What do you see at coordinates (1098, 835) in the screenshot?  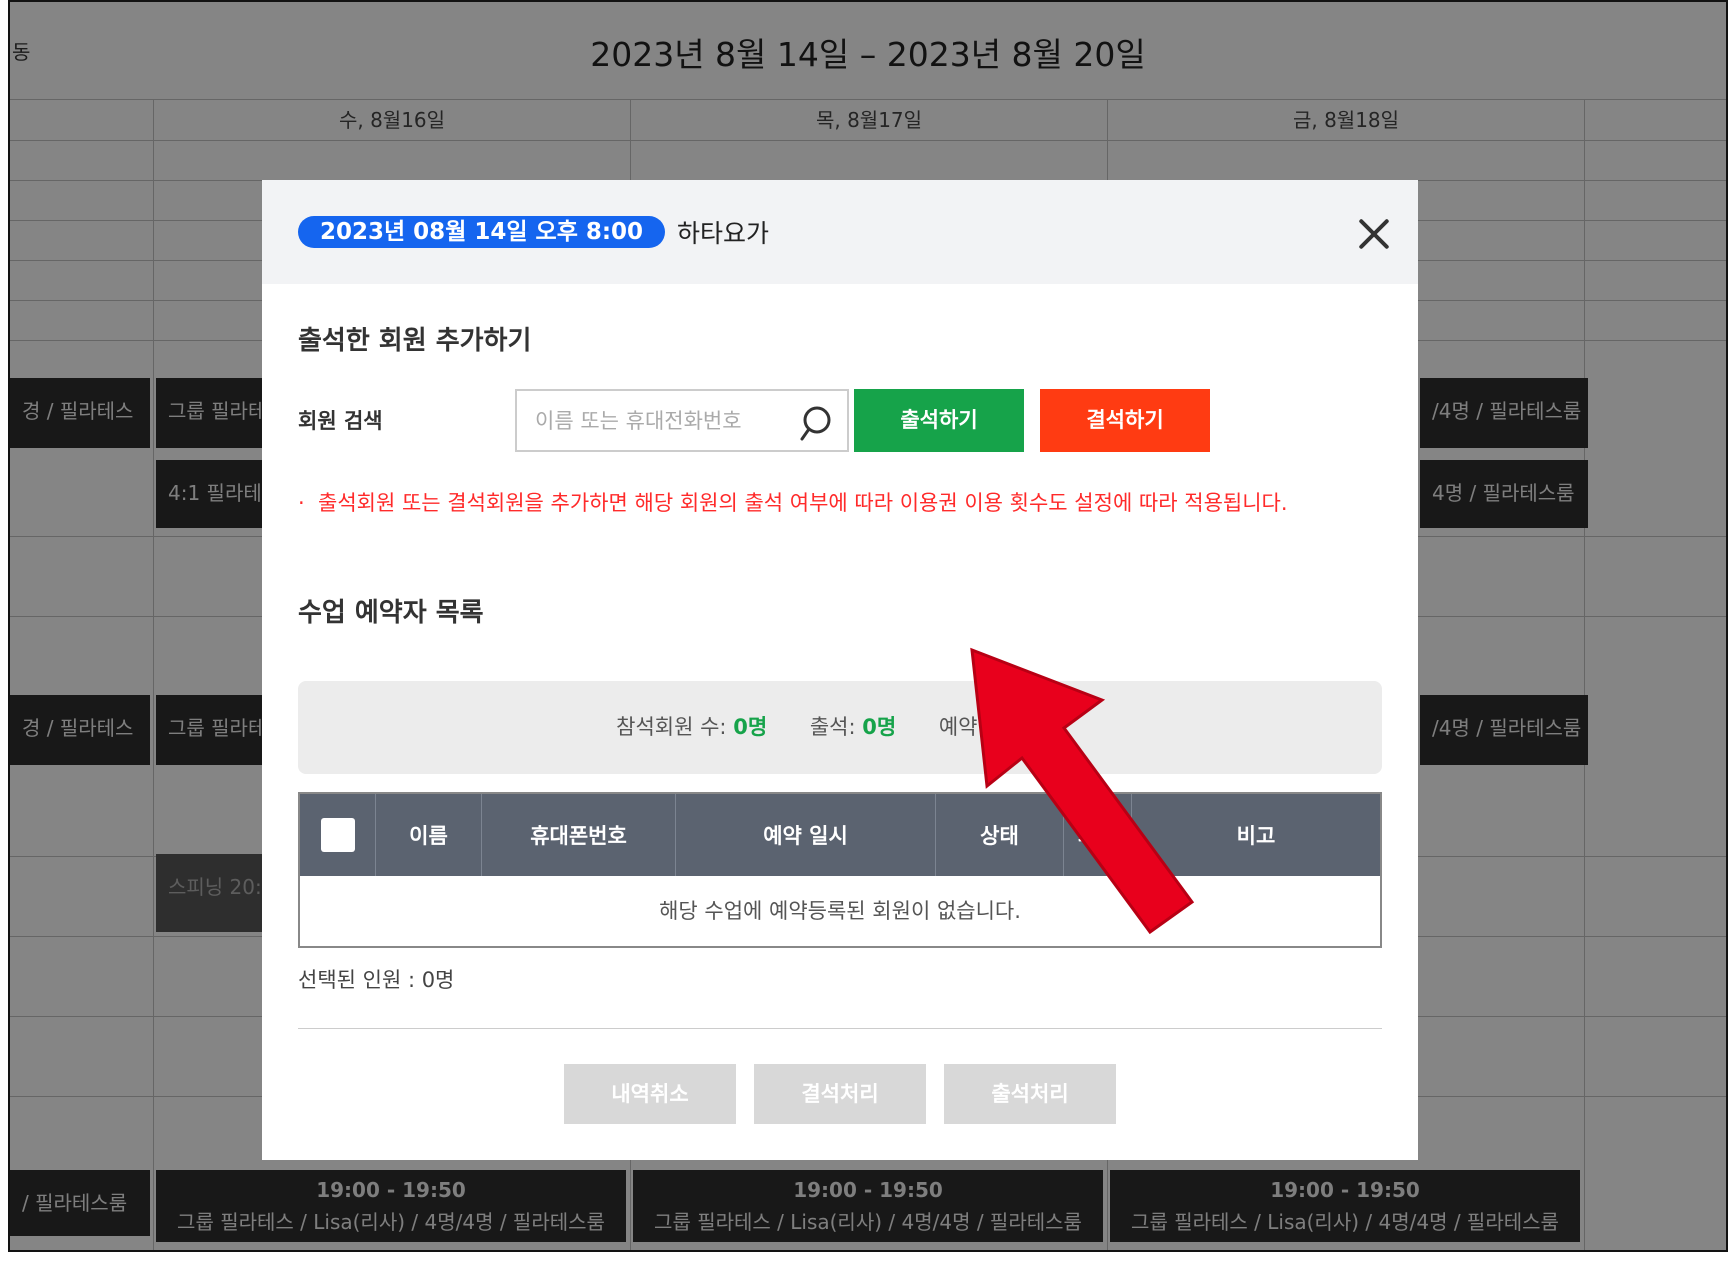 I see `column-header-seat: 좌석` at bounding box center [1098, 835].